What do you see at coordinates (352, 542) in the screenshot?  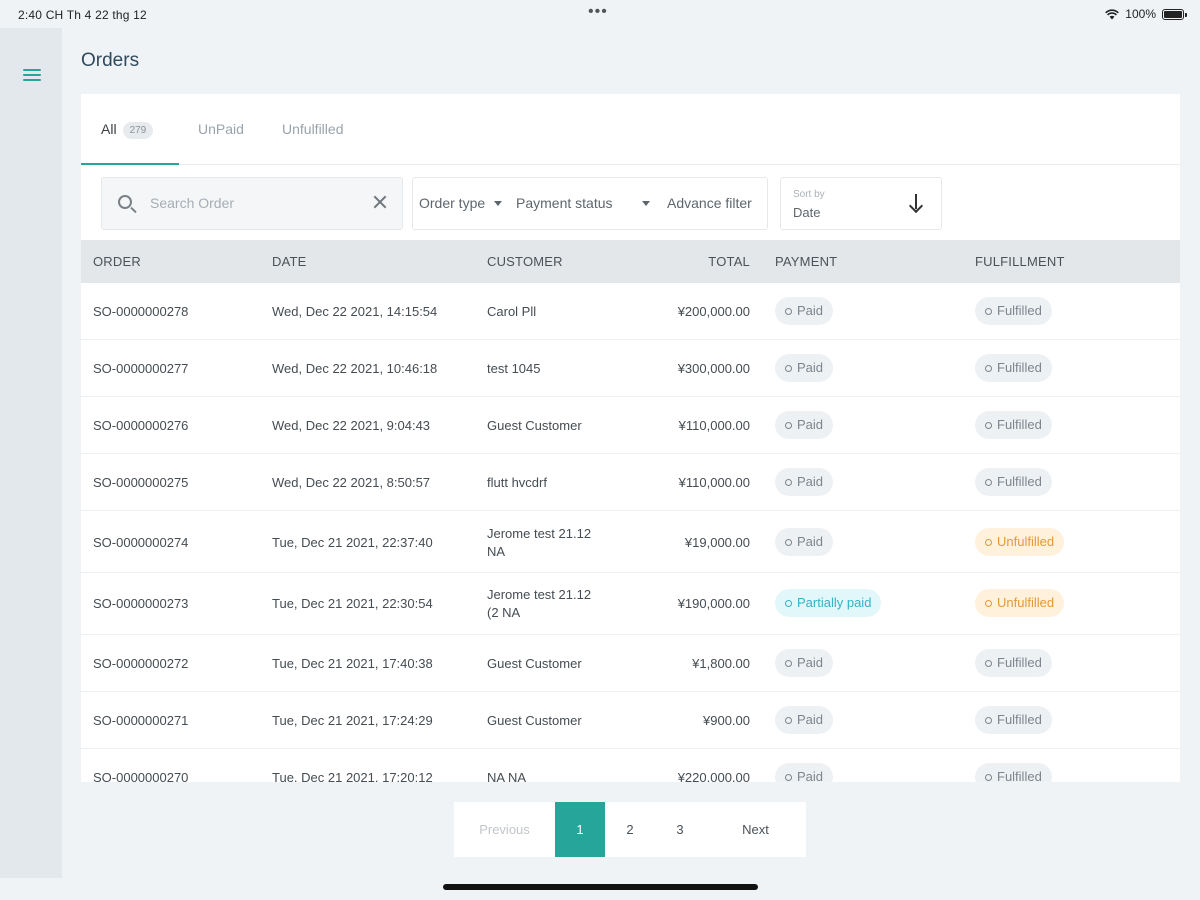 I see `order-date: Tue, Dec 21 2021, 22:37:40` at bounding box center [352, 542].